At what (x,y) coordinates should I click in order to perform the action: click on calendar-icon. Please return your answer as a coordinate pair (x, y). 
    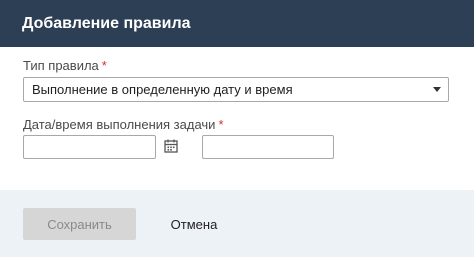
    Looking at the image, I should click on (171, 146).